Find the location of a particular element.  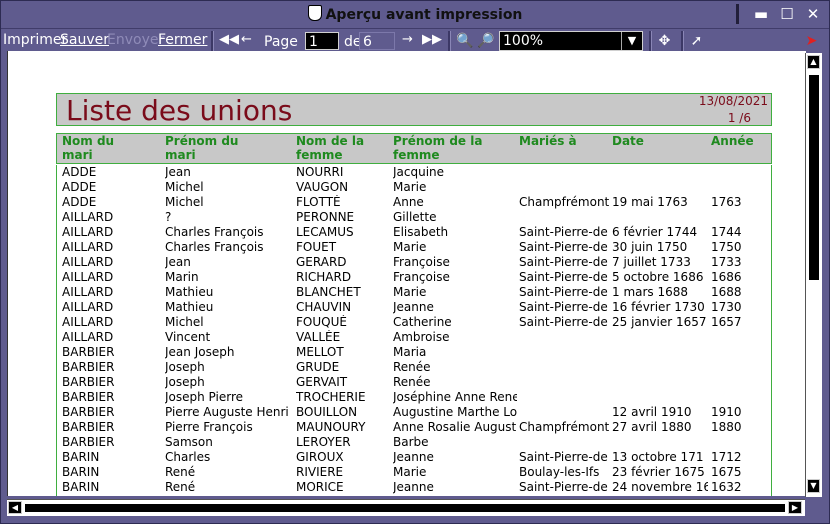

table-cell: Michel is located at coordinates (184, 187).